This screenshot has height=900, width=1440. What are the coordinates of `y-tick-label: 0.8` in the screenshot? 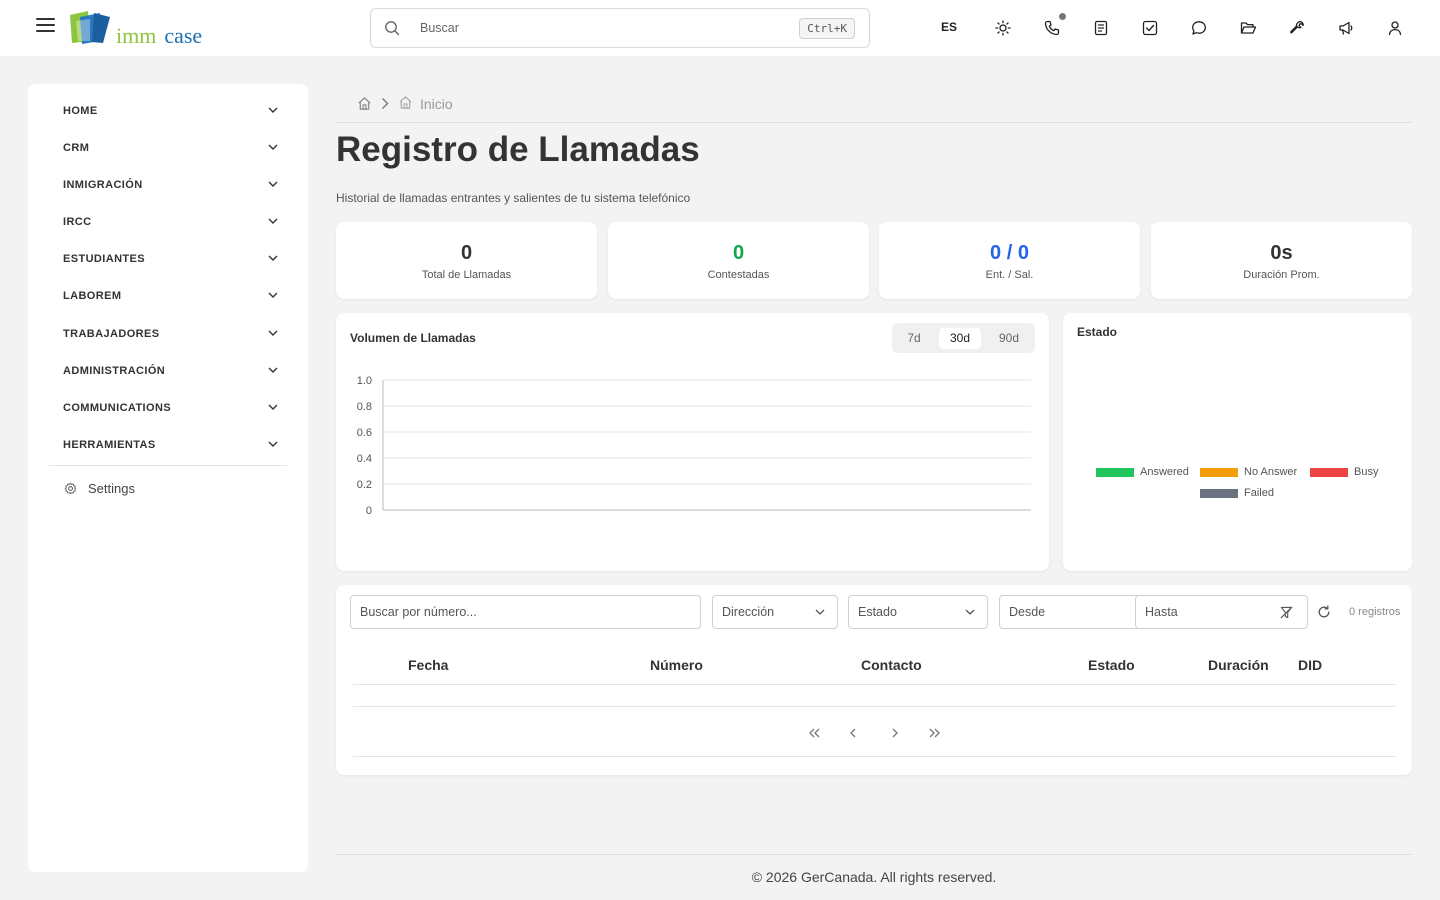 It's located at (364, 407).